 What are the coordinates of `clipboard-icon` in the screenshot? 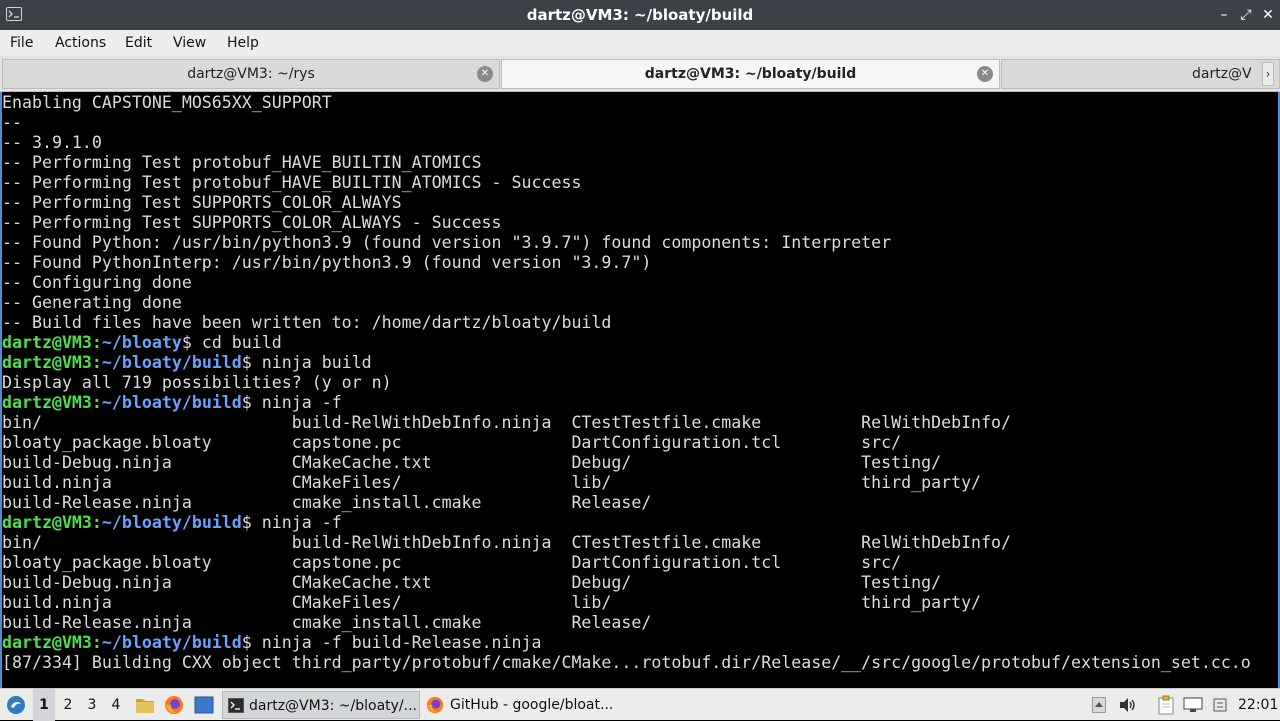 It's located at (1166, 705).